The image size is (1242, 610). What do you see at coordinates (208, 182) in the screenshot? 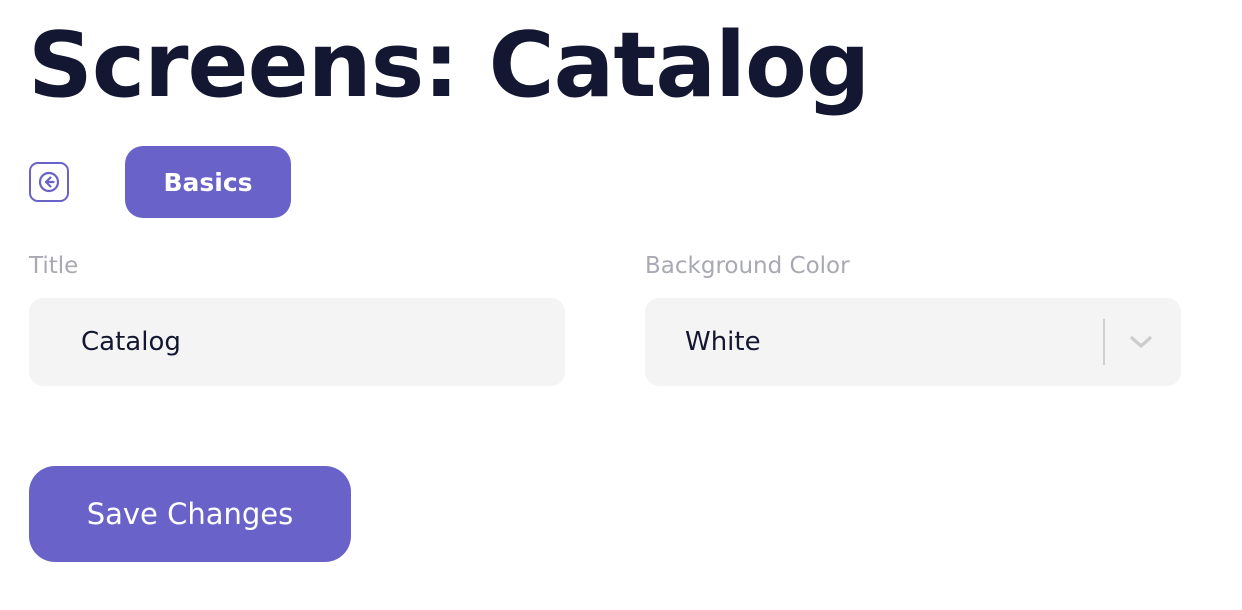
I see `tab-basics: Basics` at bounding box center [208, 182].